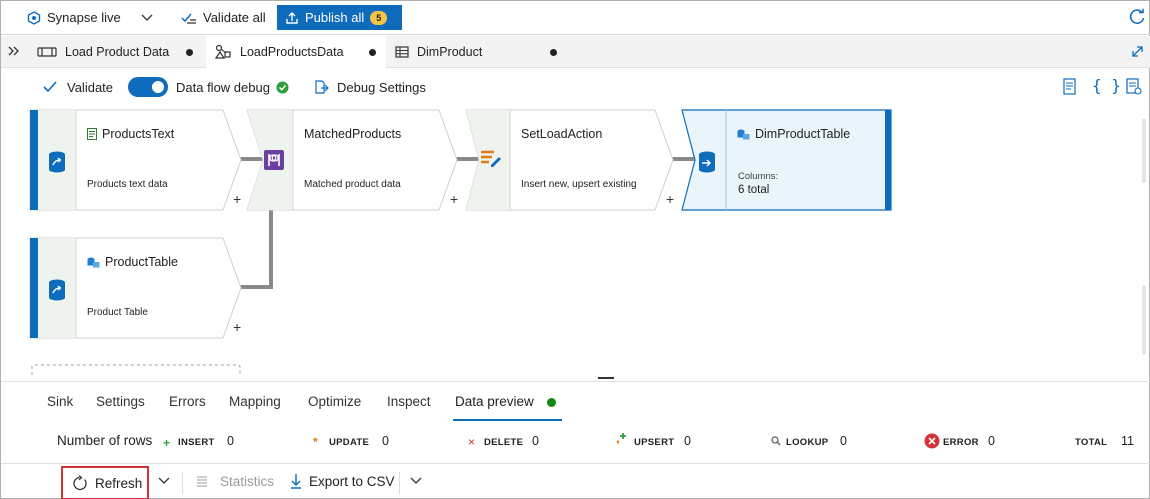 The height and width of the screenshot is (499, 1150). What do you see at coordinates (196, 442) in the screenshot?
I see `insert-label: INSERT` at bounding box center [196, 442].